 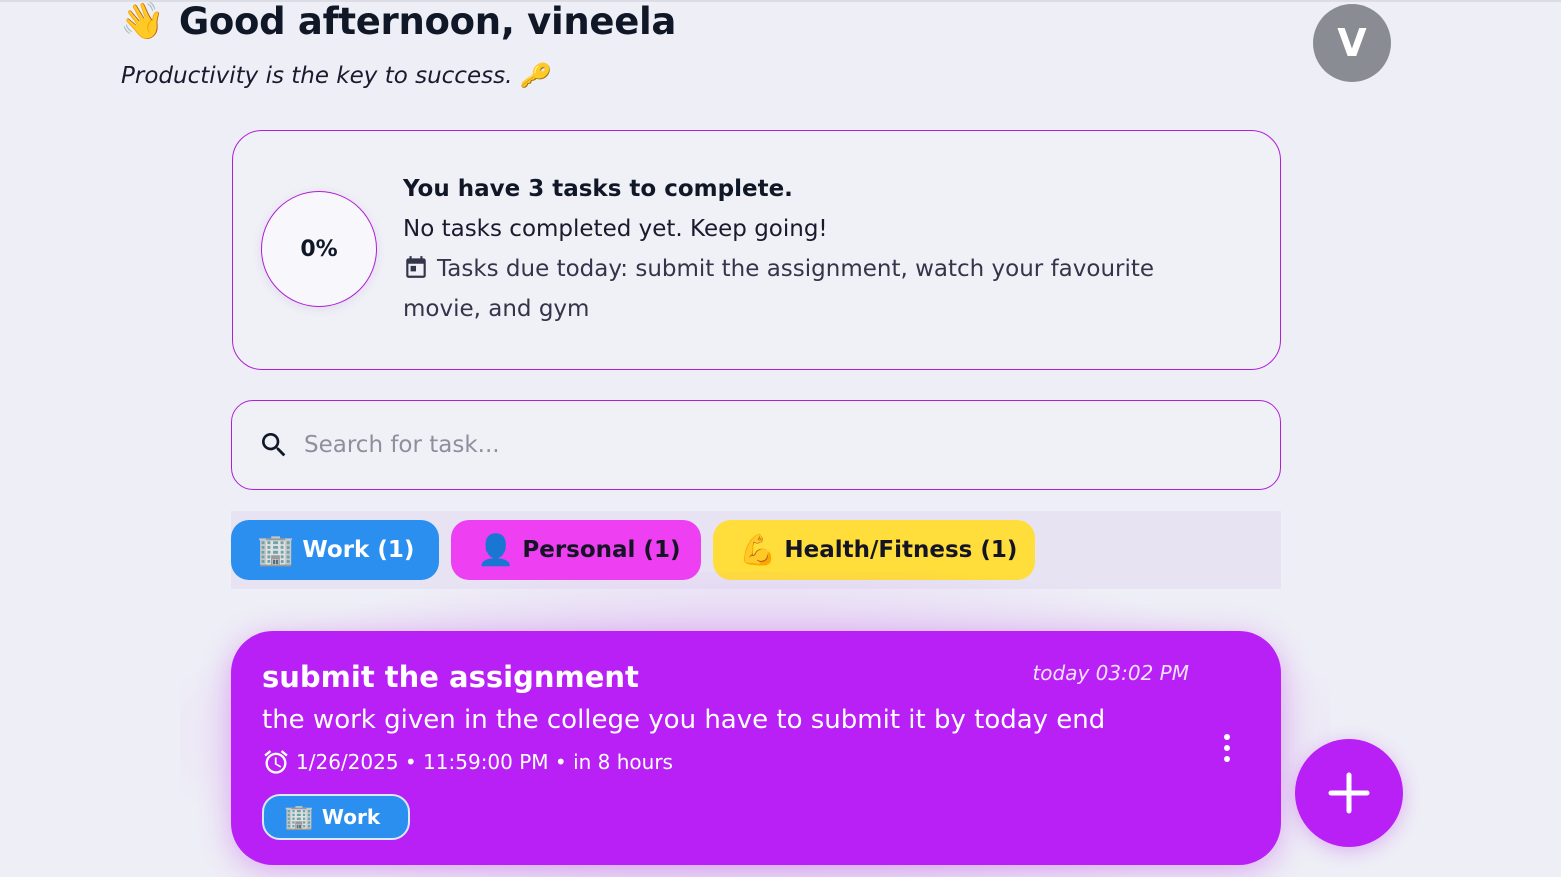 What do you see at coordinates (615, 229) in the screenshot?
I see `summary-status: No tasks completed yet. Keep going!` at bounding box center [615, 229].